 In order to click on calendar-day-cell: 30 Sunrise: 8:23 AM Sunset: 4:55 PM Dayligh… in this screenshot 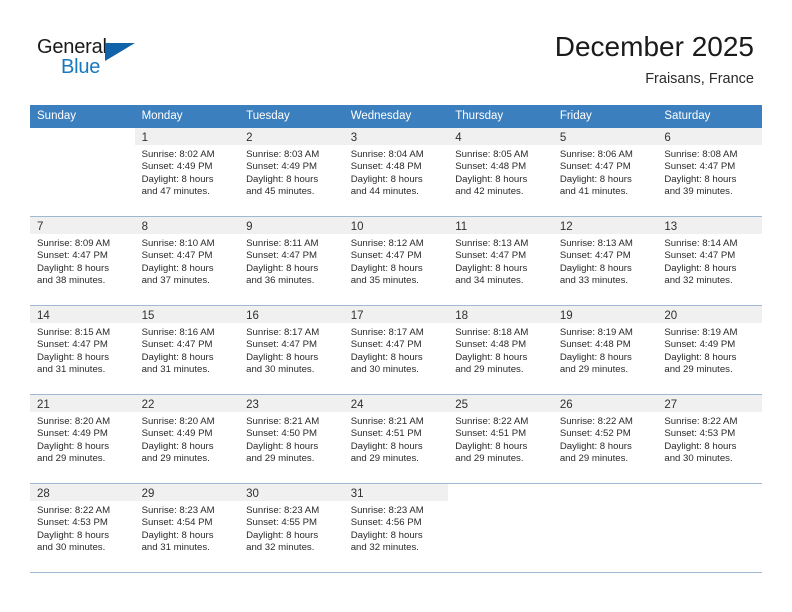, I will do `click(291, 528)`.